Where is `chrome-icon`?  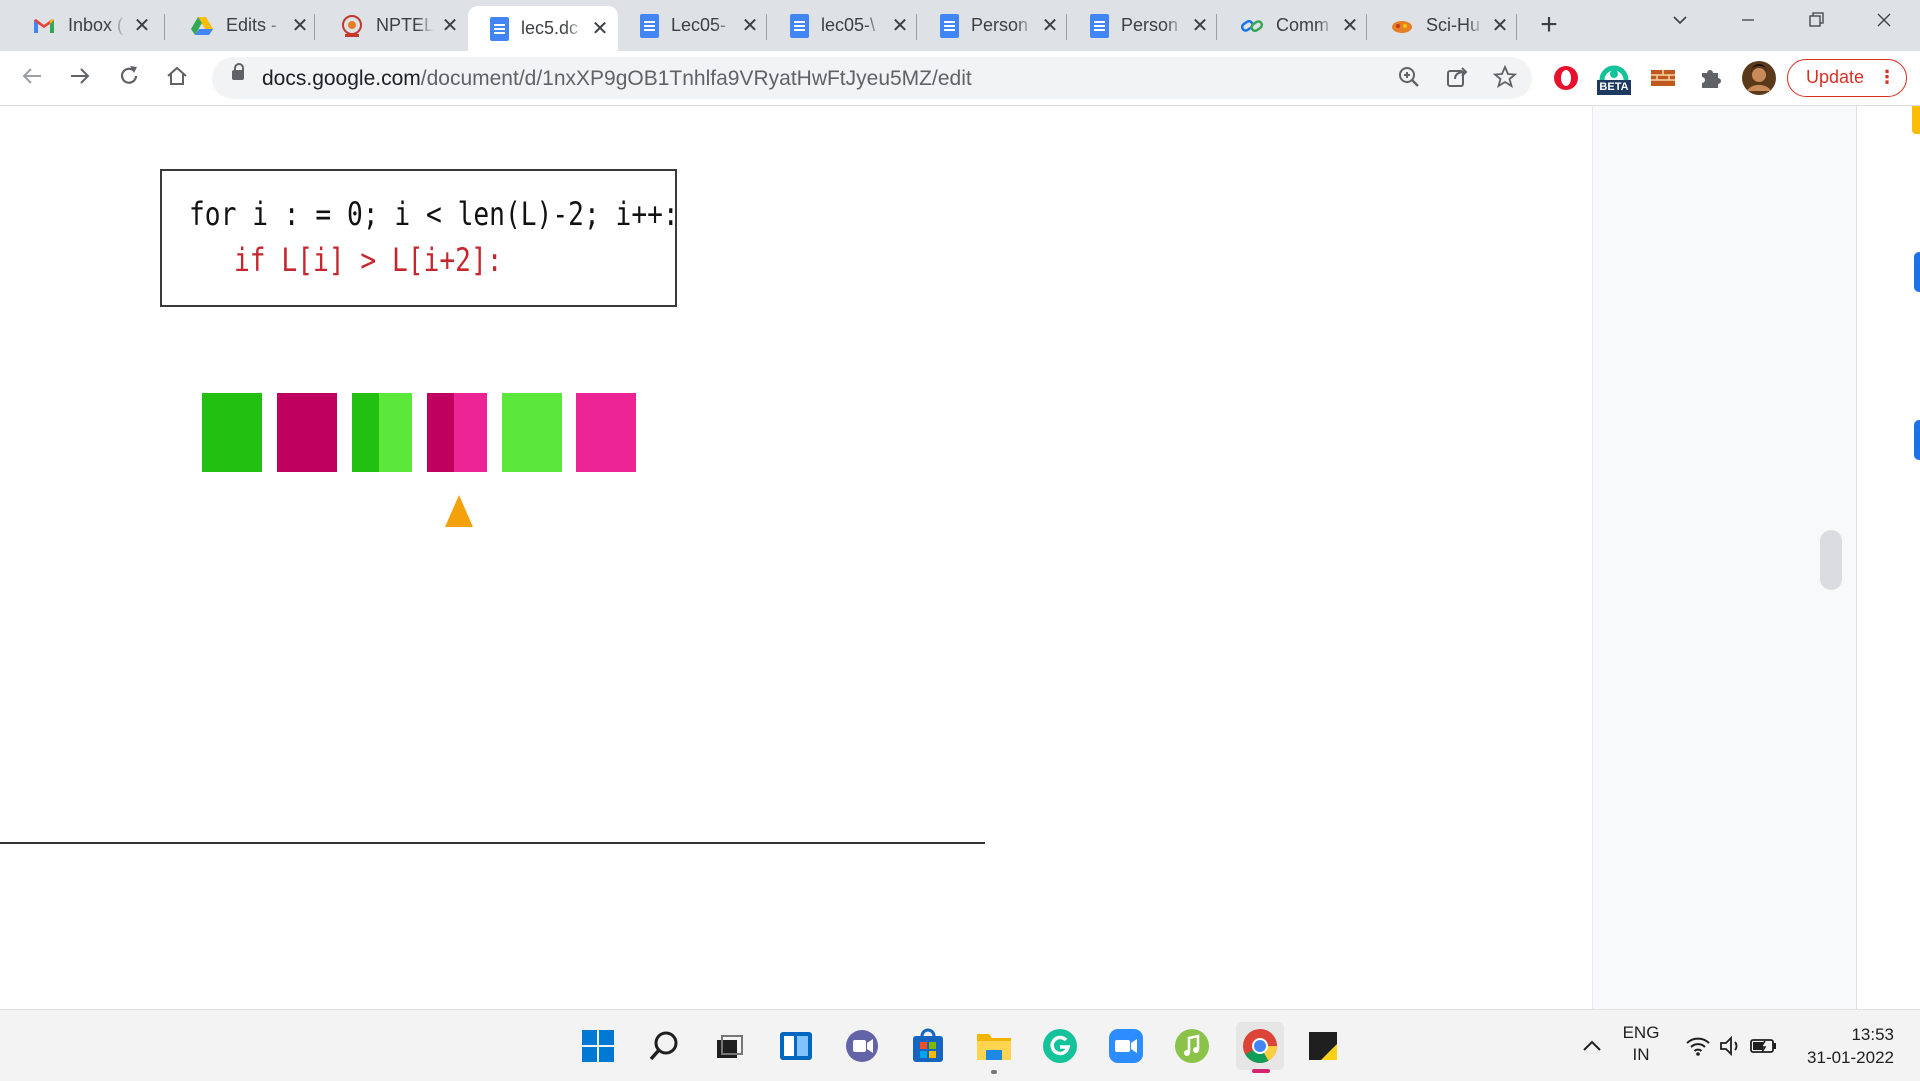
chrome-icon is located at coordinates (1260, 1047).